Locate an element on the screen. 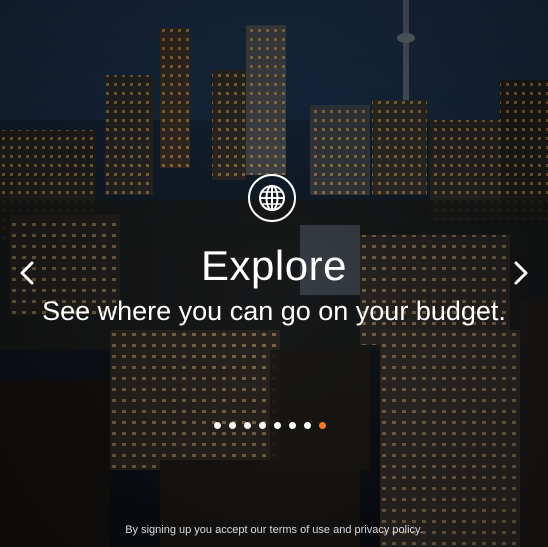  globe-icon is located at coordinates (272, 198).